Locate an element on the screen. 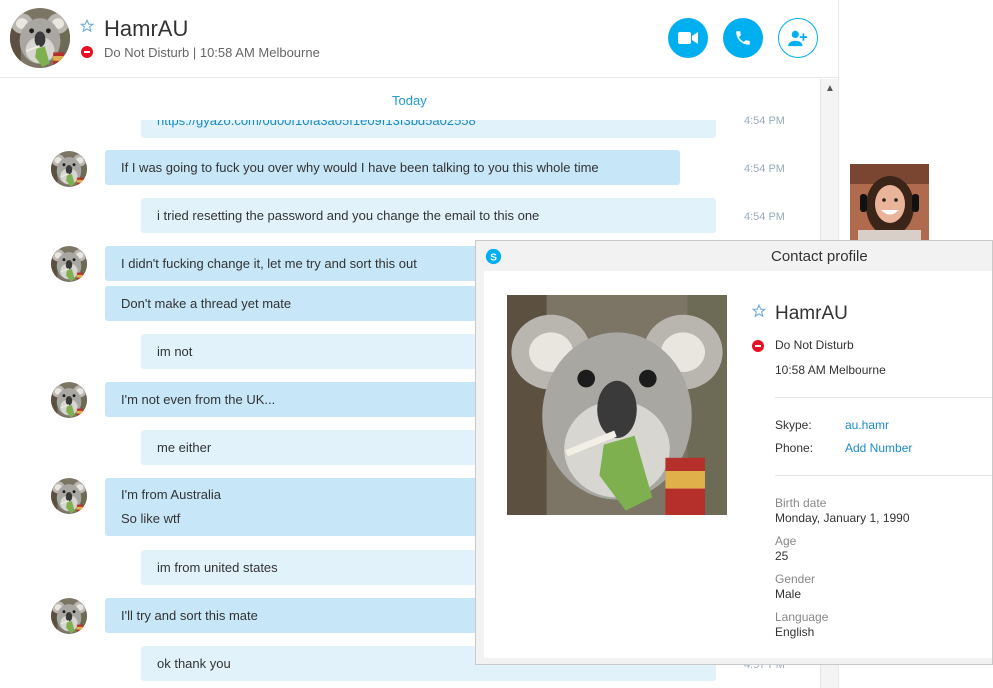 This screenshot has width=993, height=688. user-video-thumbnail is located at coordinates (889, 203).